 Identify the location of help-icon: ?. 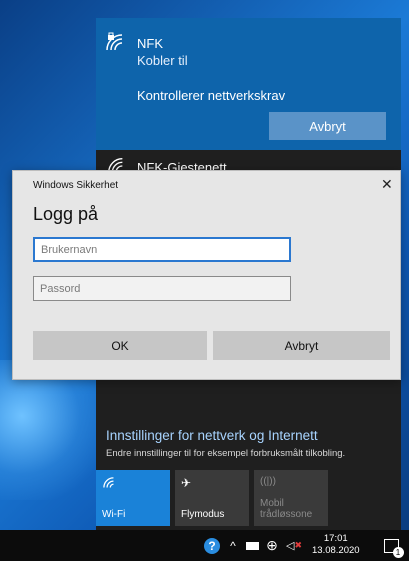
(212, 545).